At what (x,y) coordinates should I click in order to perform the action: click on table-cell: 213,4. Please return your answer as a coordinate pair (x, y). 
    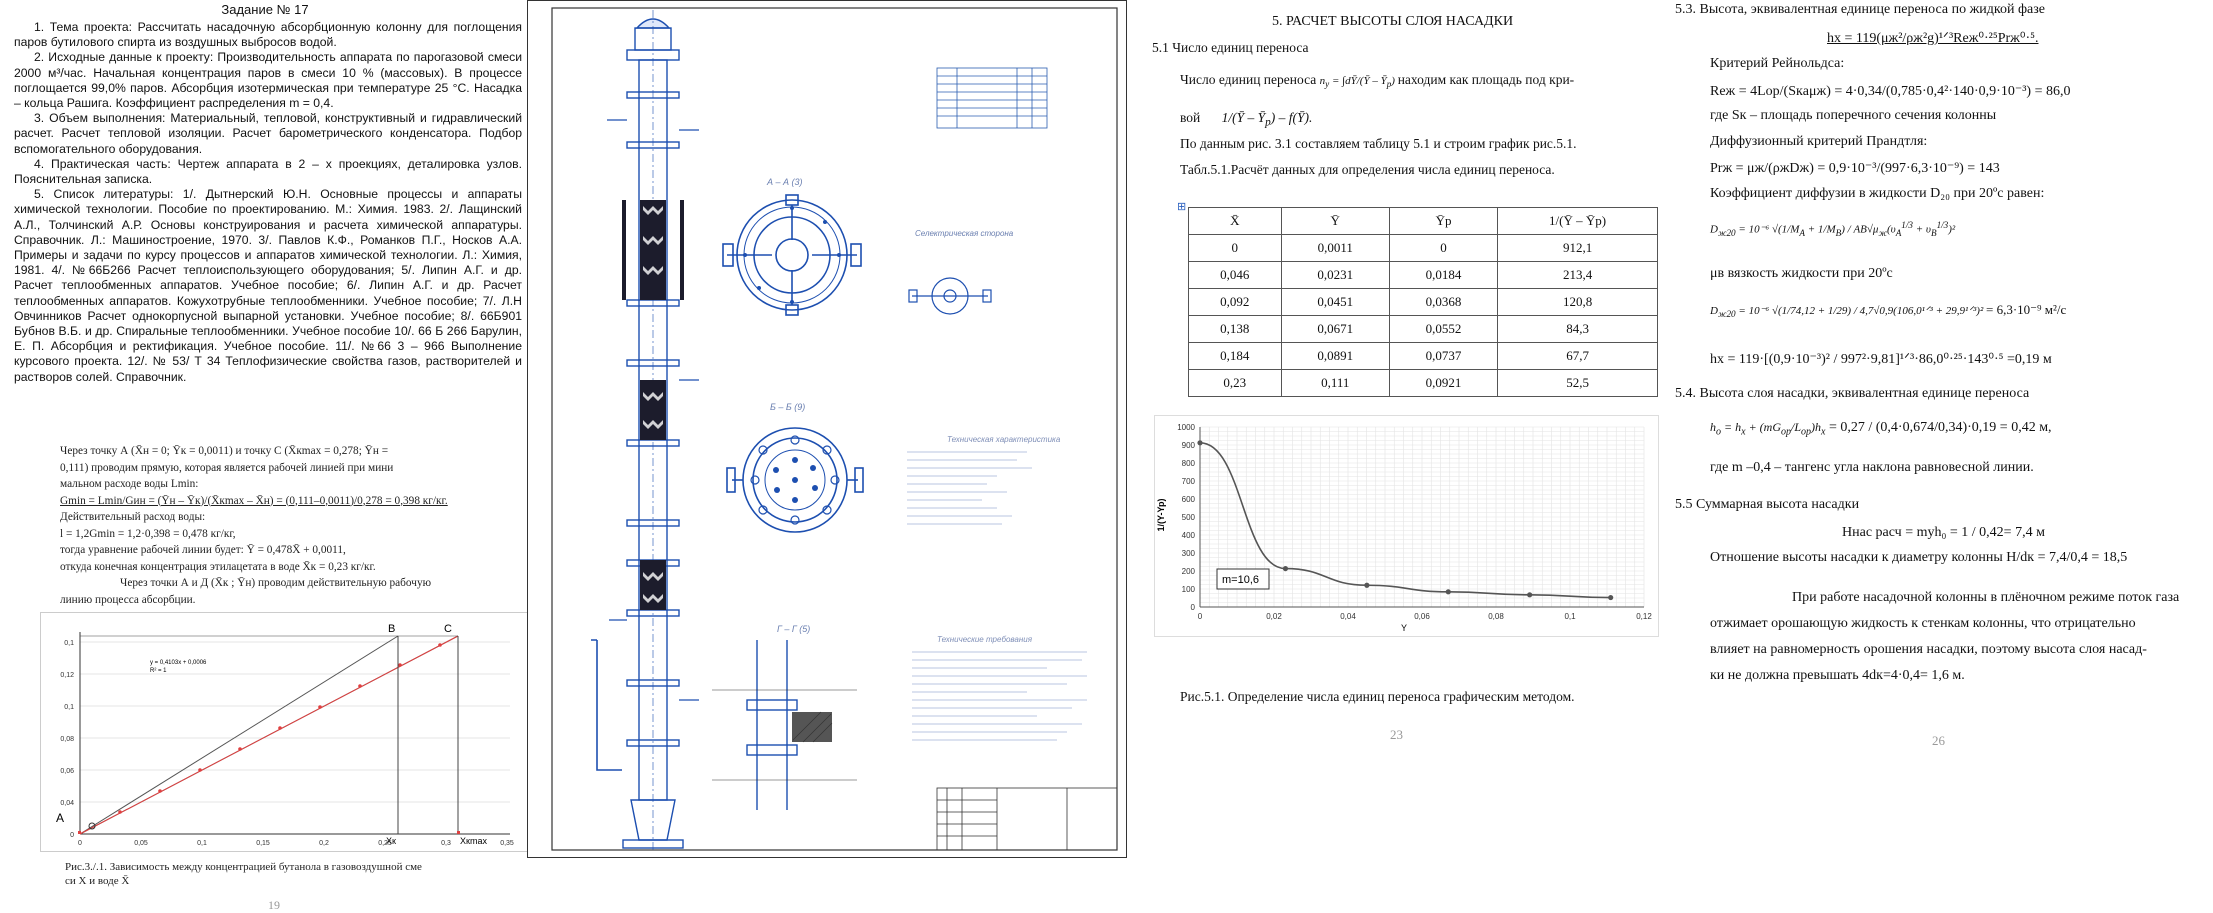
    Looking at the image, I should click on (1577, 275).